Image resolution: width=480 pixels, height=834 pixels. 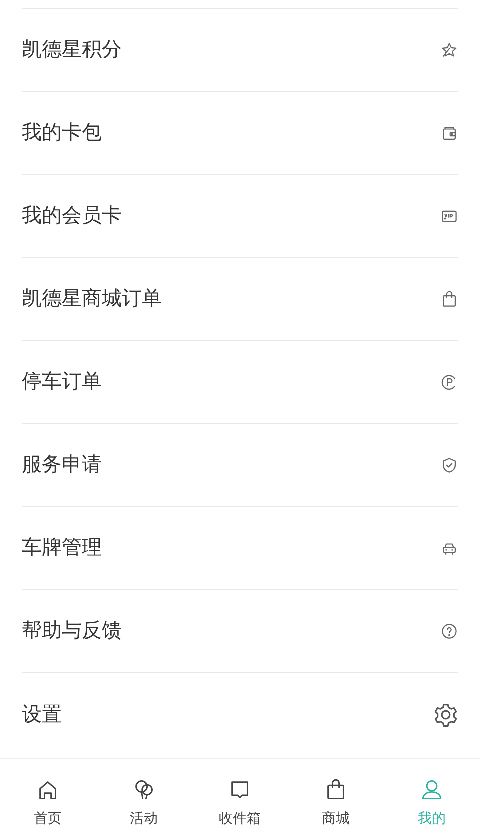 I want to click on star-icon, so click(x=449, y=50).